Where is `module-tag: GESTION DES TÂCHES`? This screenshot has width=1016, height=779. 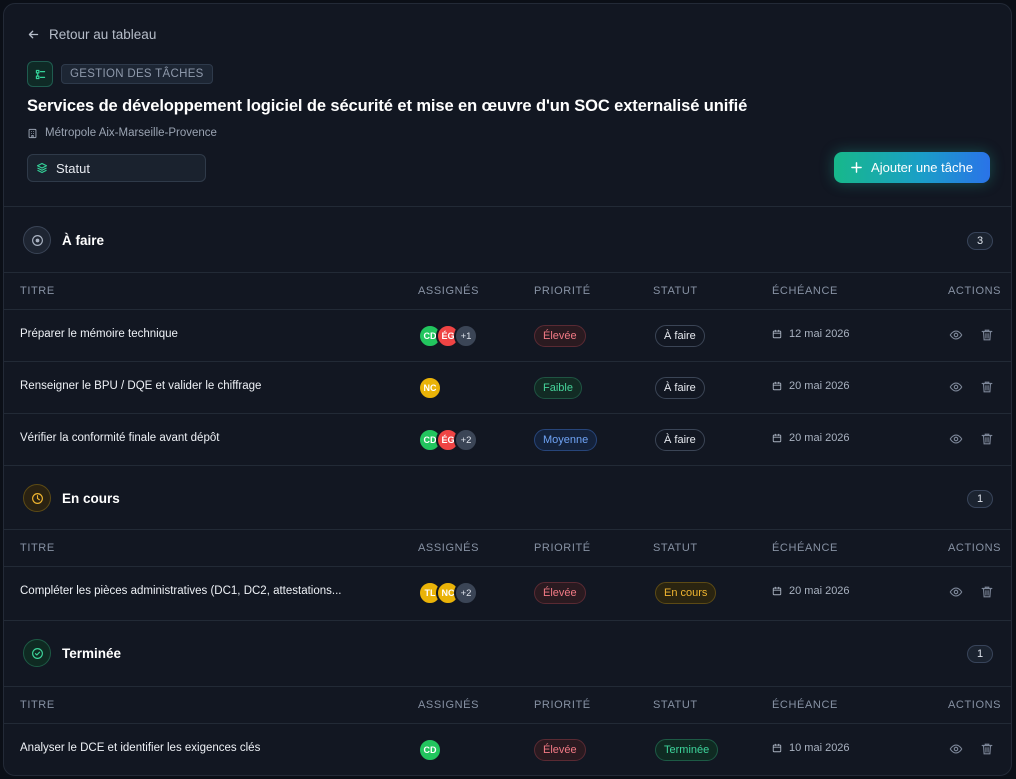 module-tag: GESTION DES TÂCHES is located at coordinates (137, 74).